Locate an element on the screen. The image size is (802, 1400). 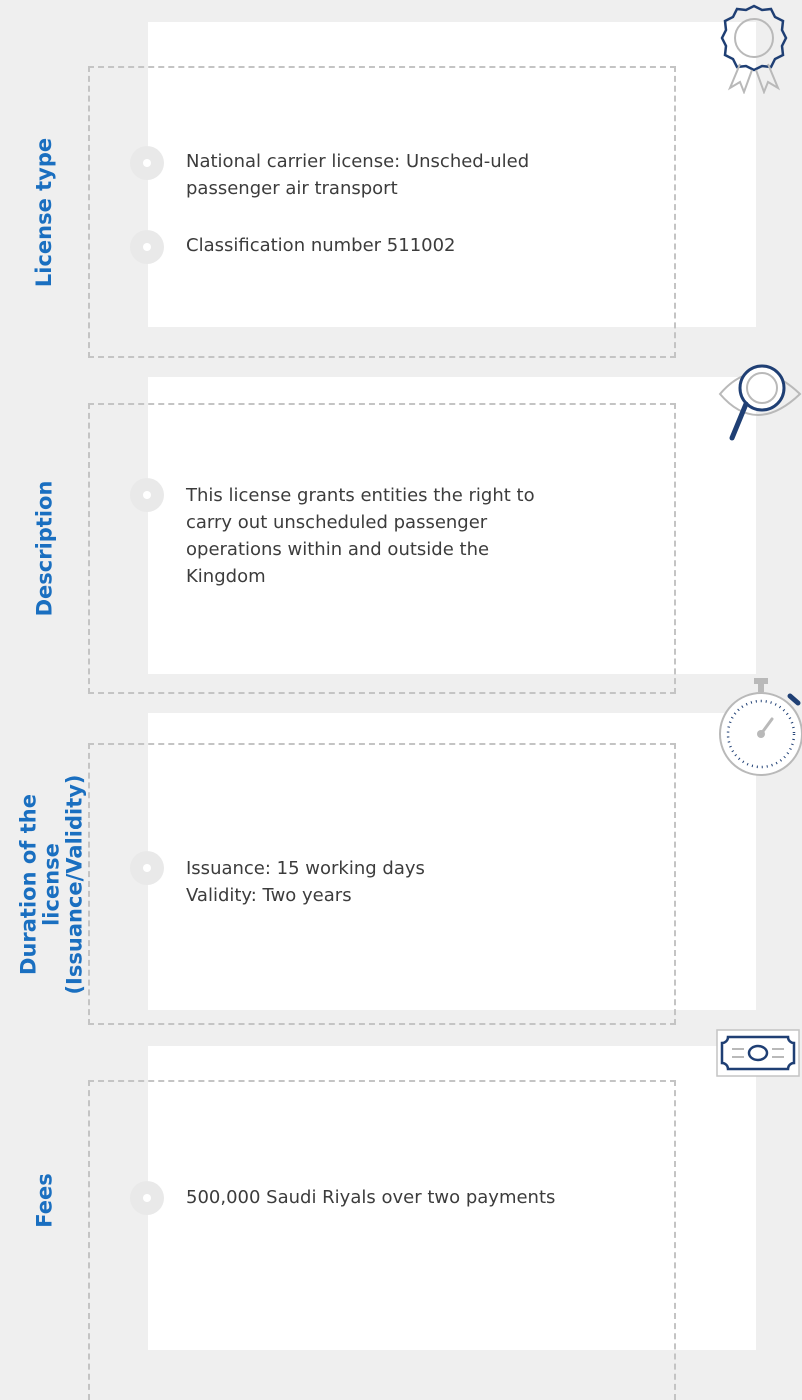
magnifier-eye-icon is located at coordinates (760, 402).